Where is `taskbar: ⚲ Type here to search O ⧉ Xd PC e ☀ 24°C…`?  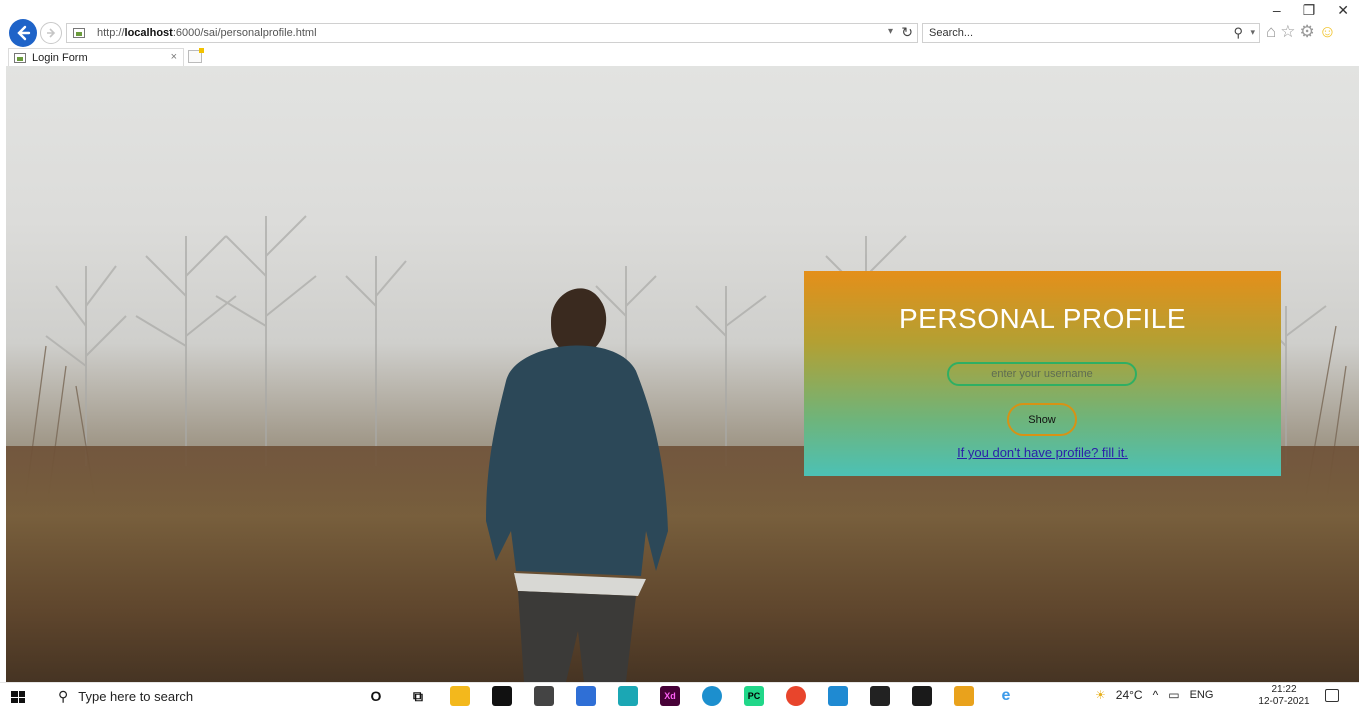 taskbar: ⚲ Type here to search O ⧉ Xd PC e ☀ 24°C… is located at coordinates (679, 696).